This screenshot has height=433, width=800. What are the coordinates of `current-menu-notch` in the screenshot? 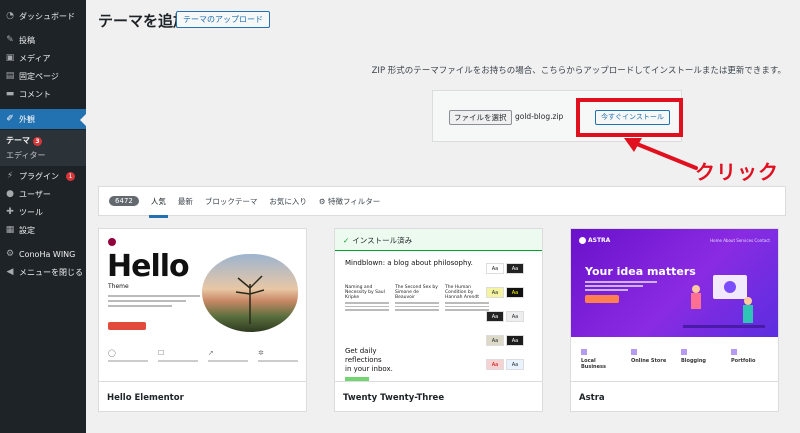 It's located at (83, 120).